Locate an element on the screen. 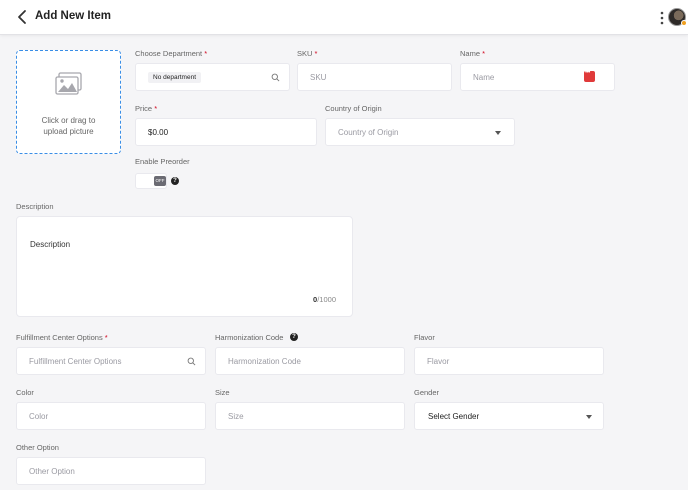  description-textarea: Description 0/1000 is located at coordinates (184, 266).